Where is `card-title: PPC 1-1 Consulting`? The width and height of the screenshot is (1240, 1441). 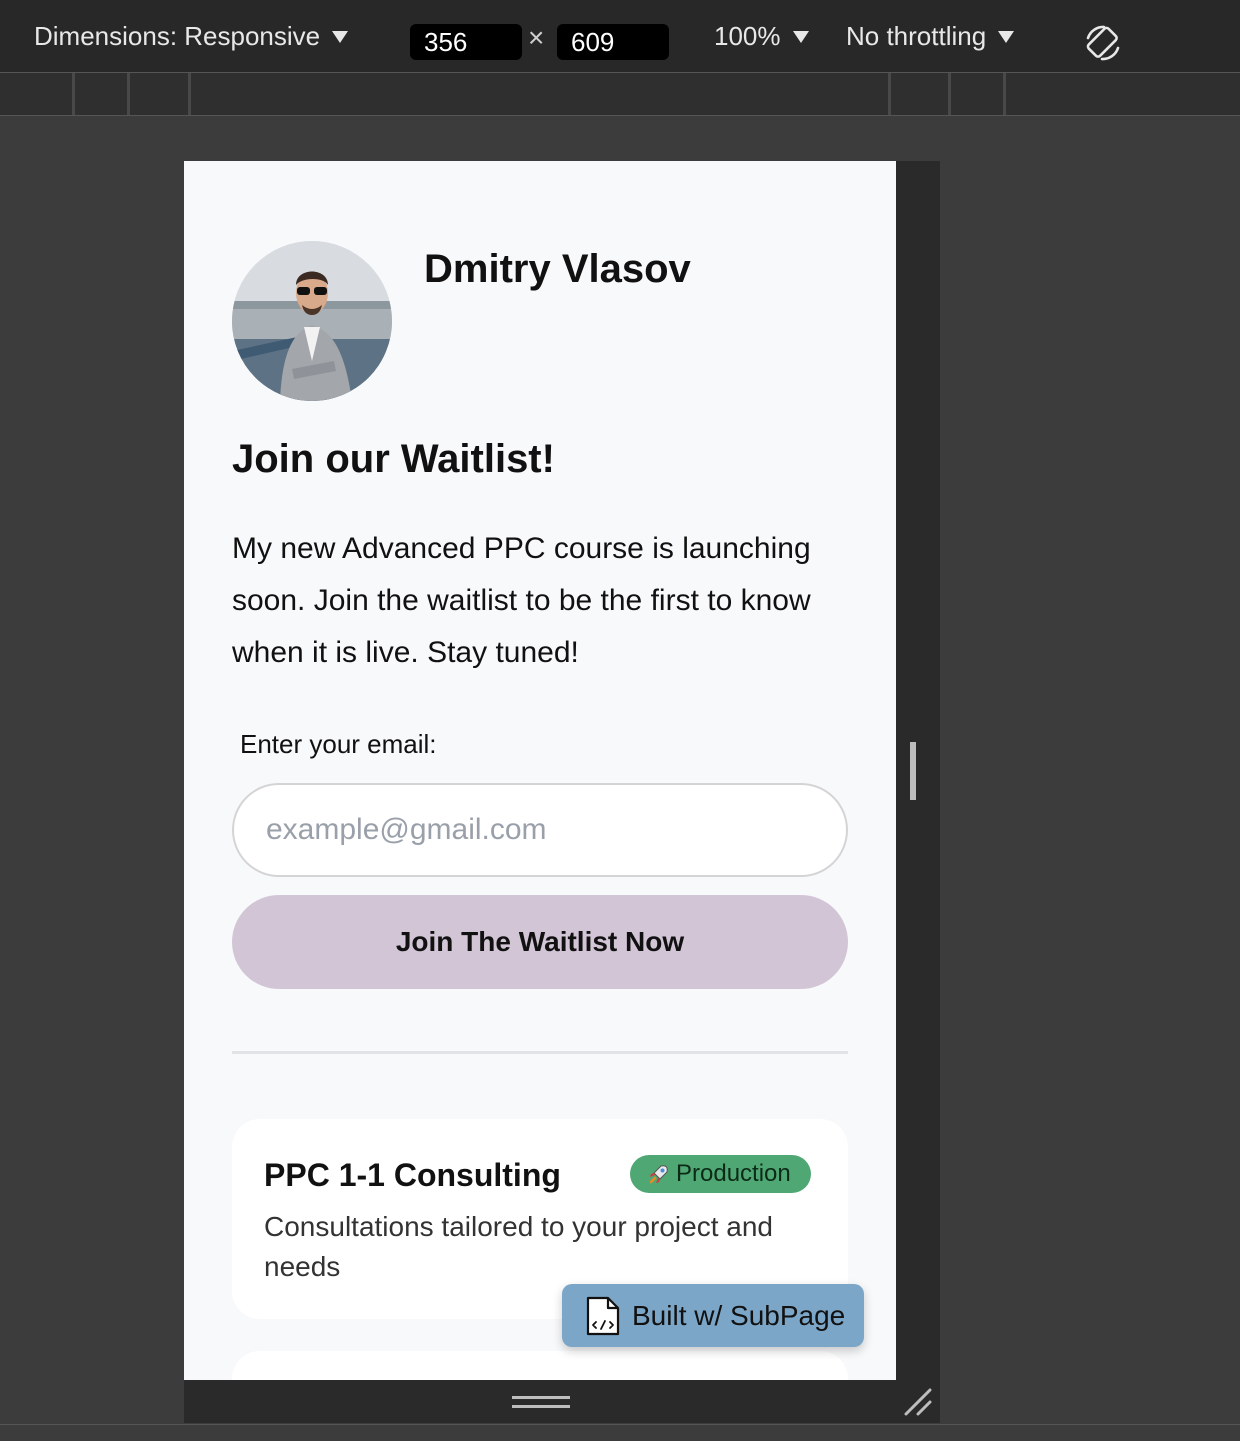 card-title: PPC 1-1 Consulting is located at coordinates (412, 1175).